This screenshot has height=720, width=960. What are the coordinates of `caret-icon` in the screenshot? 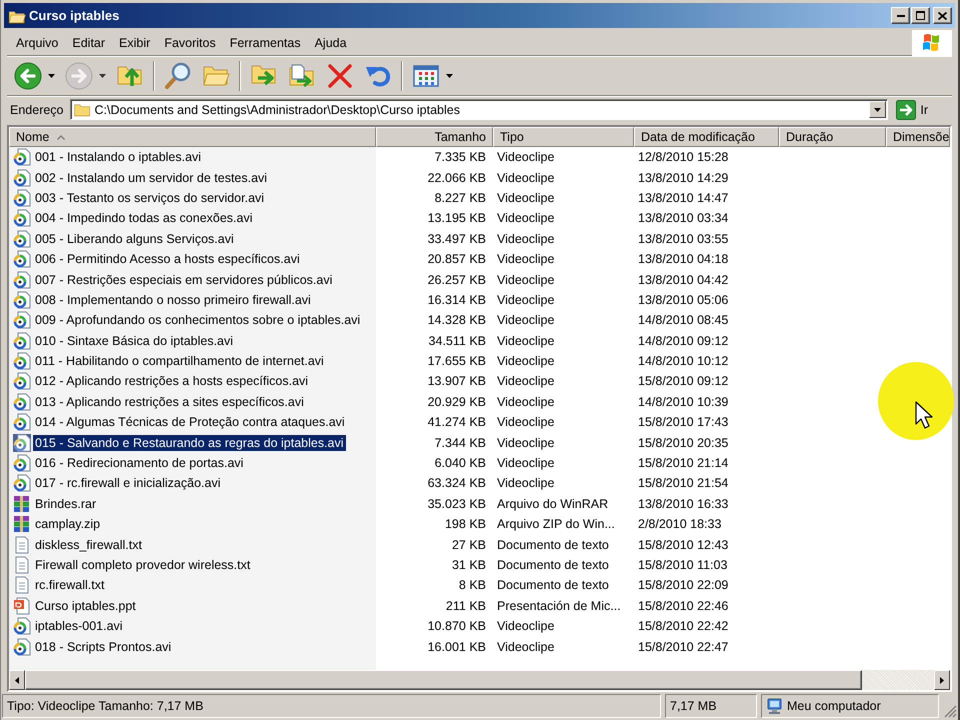 It's located at (878, 110).